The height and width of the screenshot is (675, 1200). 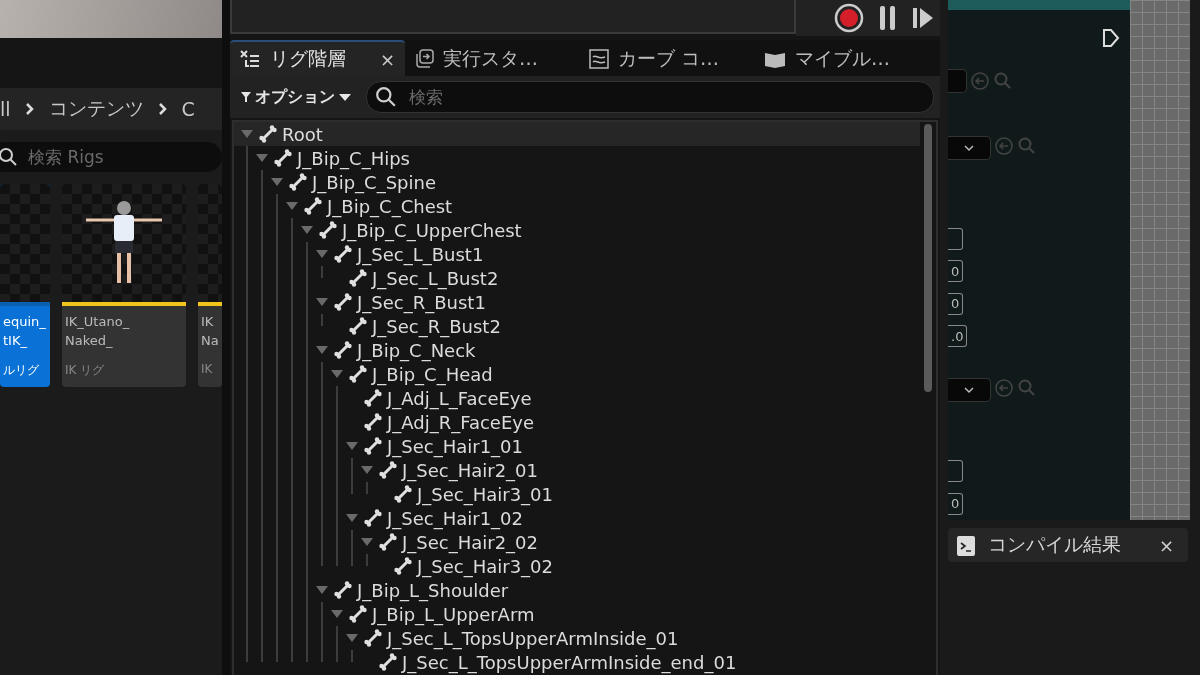 I want to click on bone-name: J_Sec_Hair1_02, so click(x=455, y=518).